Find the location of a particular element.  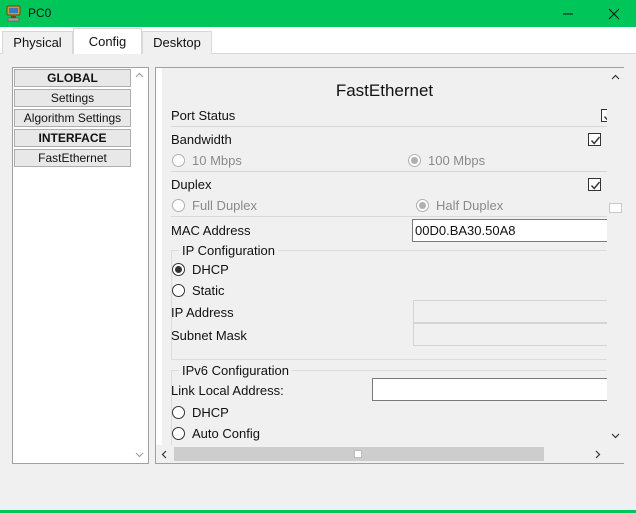

ip-static-label: Static is located at coordinates (208, 290).